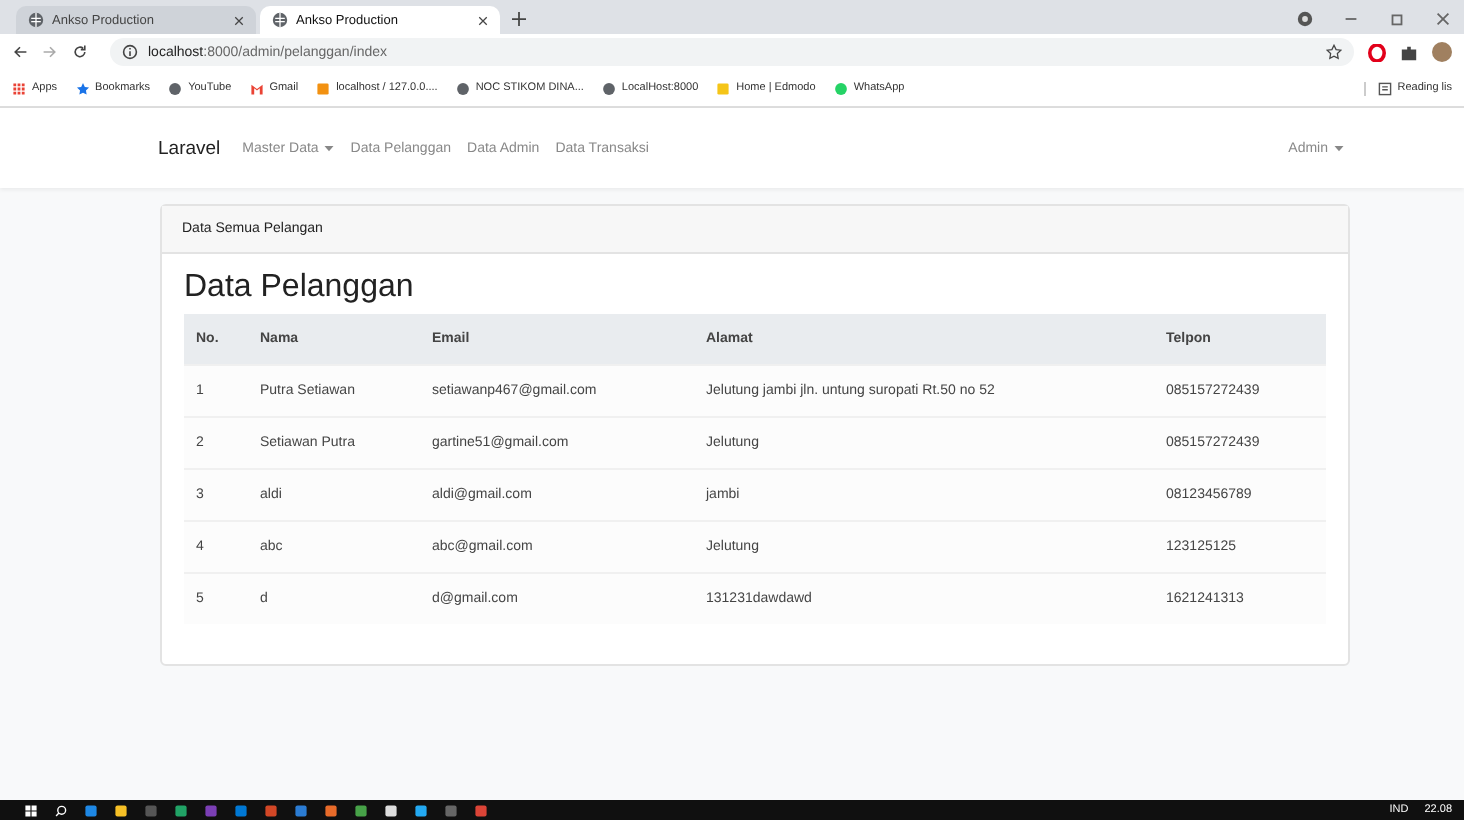 The height and width of the screenshot is (820, 1464). I want to click on new-tab-icon, so click(519, 19).